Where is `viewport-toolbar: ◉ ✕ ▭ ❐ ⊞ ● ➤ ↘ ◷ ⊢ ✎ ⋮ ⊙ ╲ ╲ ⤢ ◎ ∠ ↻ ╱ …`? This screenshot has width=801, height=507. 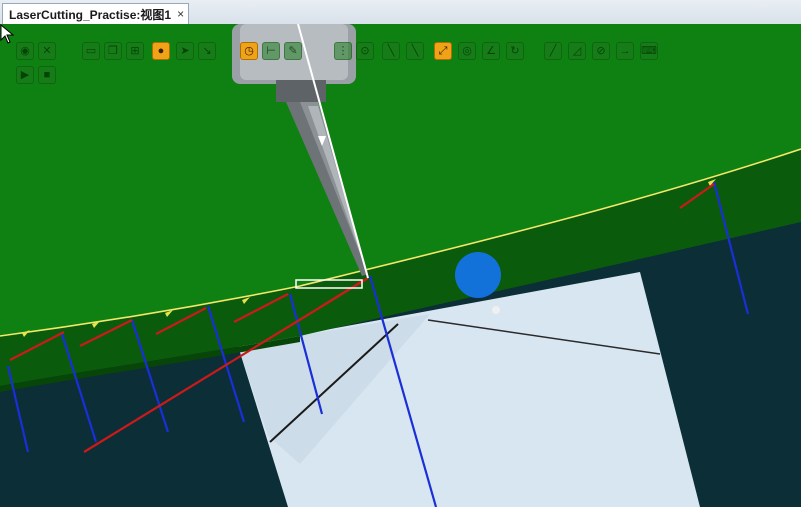
viewport-toolbar: ◉ ✕ ▭ ❐ ⊞ ● ➤ ↘ ◷ ⊢ ✎ ⋮ ⊙ ╲ ╲ ⤢ ◎ ∠ ↻ ╱ … is located at coordinates (366, 63).